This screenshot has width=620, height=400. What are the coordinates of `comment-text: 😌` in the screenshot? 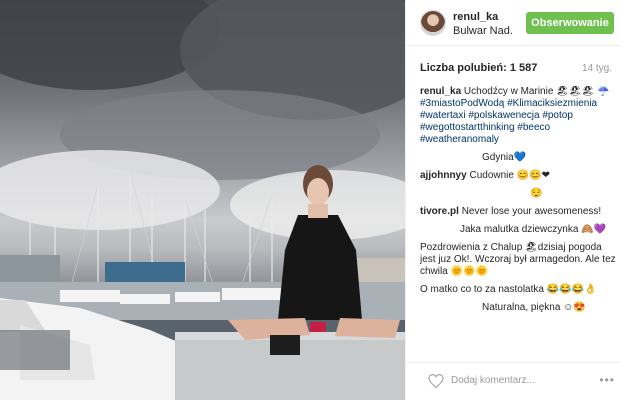 It's located at (536, 193).